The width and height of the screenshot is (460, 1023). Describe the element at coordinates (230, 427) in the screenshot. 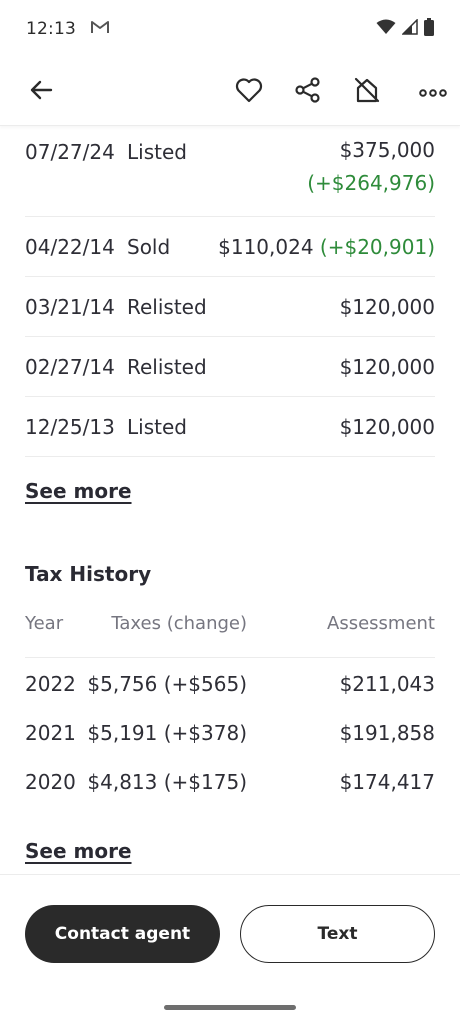

I see `sale-history-row: 12/25/13 Listed $120,000` at that location.